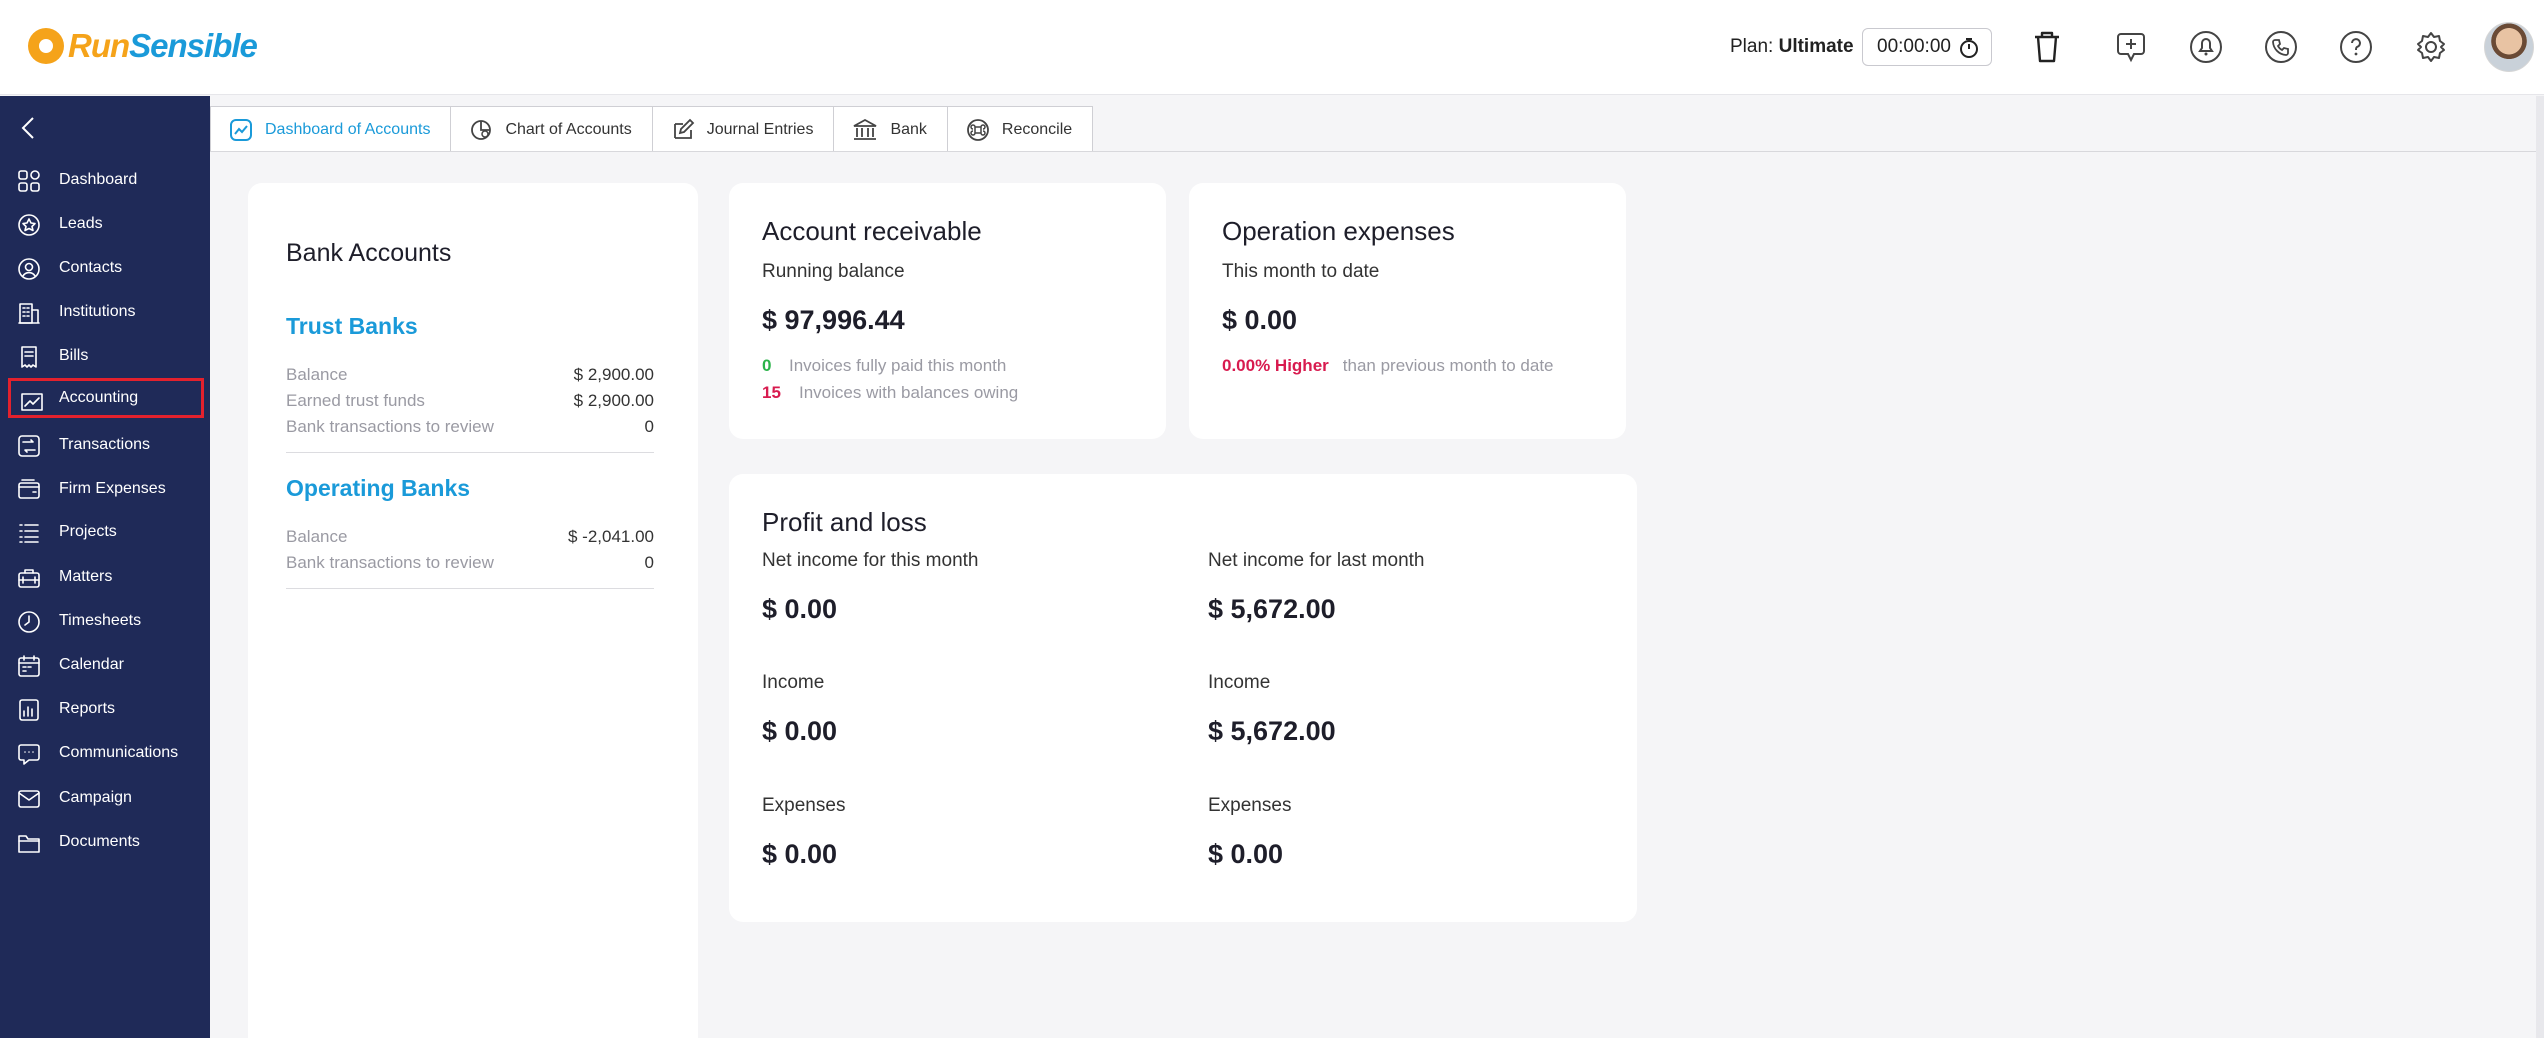 This screenshot has width=2544, height=1038. Describe the element at coordinates (610, 536) in the screenshot. I see `row-value: $ -2,041.00` at that location.